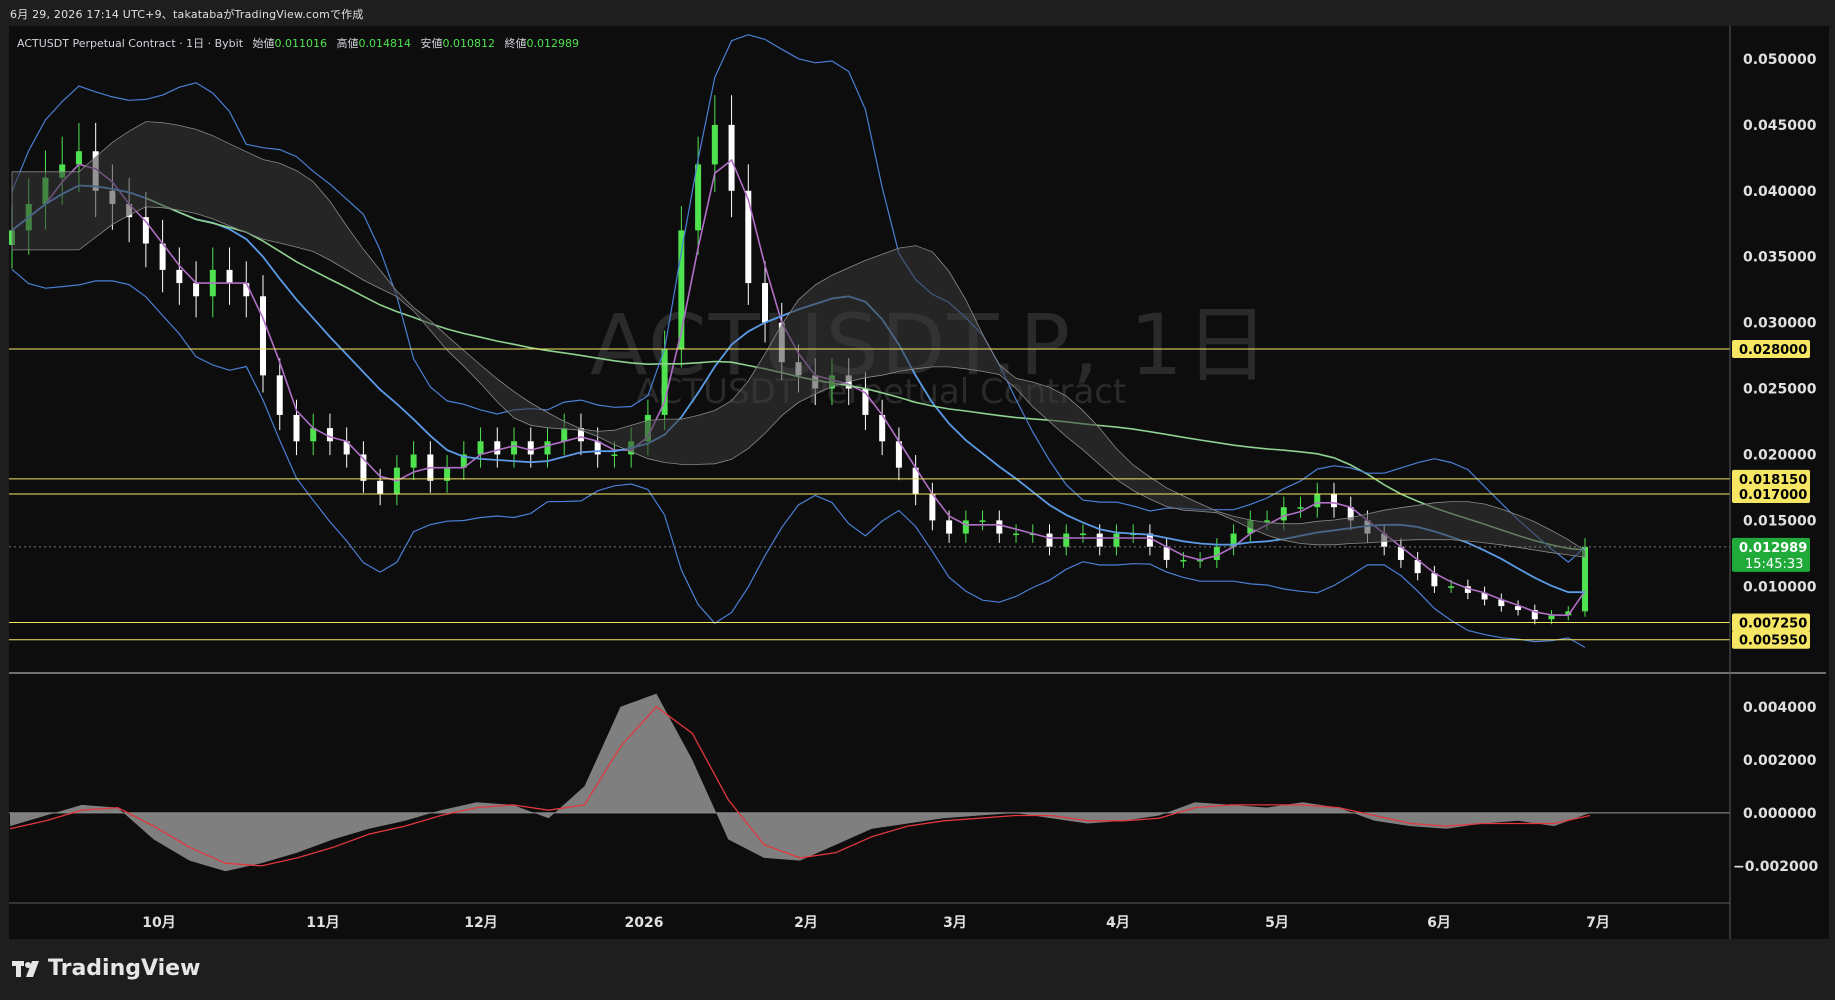 The image size is (1835, 1000). Describe the element at coordinates (1780, 587) in the screenshot. I see `price-tick-label: 0.010000` at that location.